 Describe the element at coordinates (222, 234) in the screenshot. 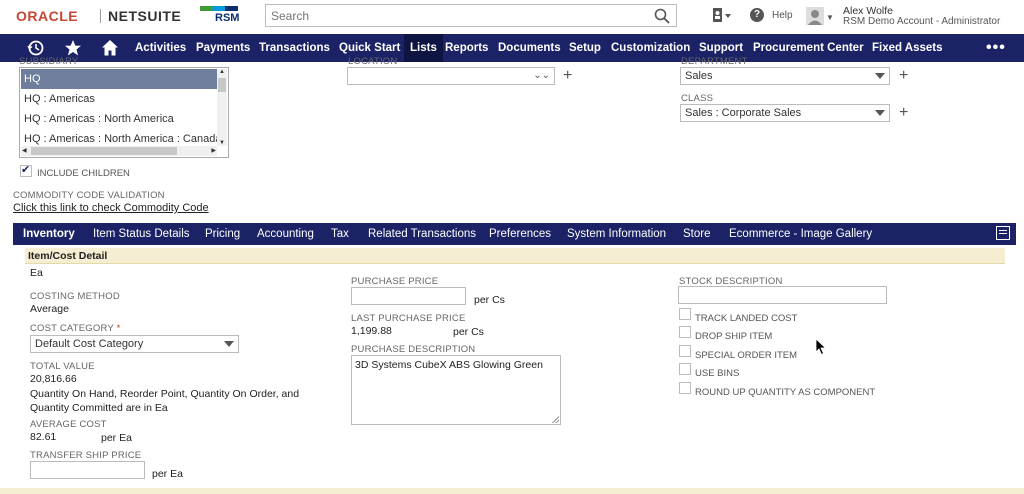

I see `tab-pricing: Pricing` at that location.